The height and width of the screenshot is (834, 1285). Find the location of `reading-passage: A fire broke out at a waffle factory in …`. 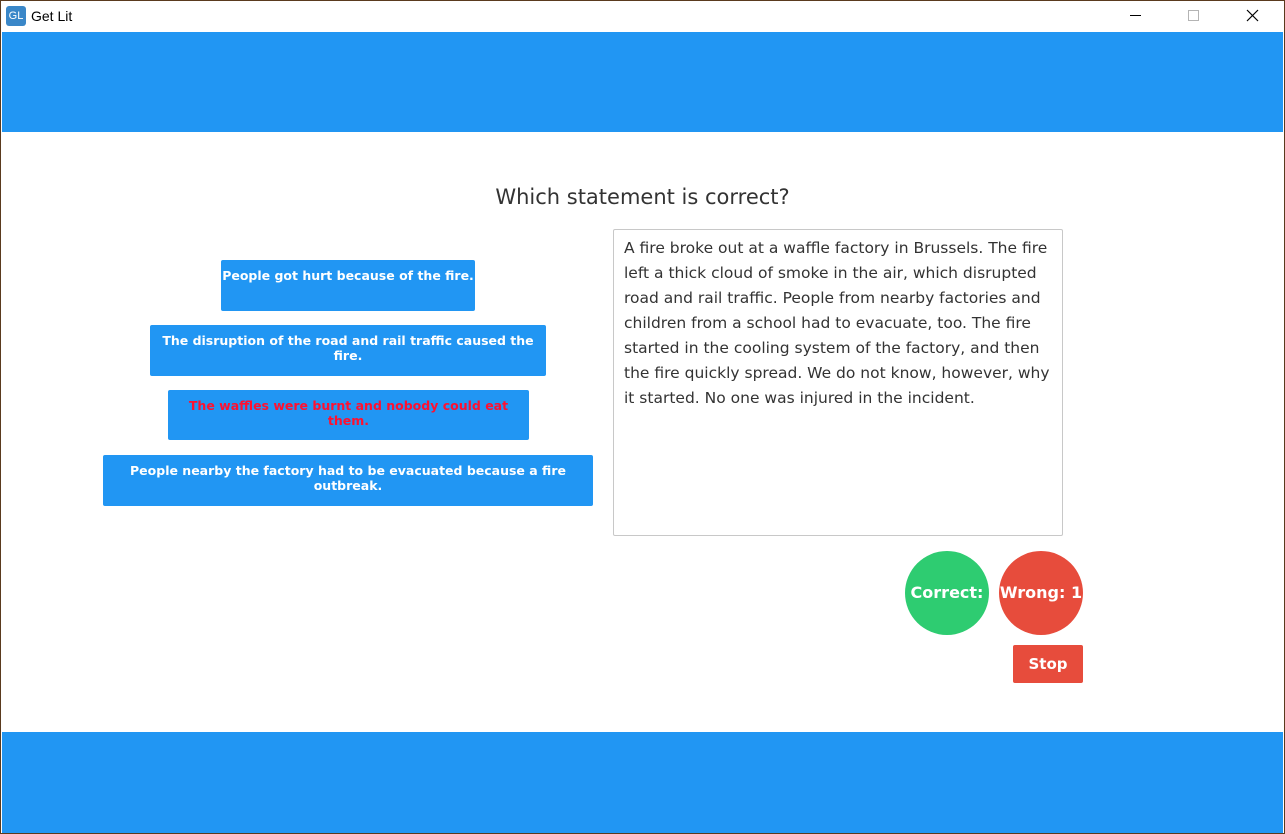

reading-passage: A fire broke out at a waffle factory in … is located at coordinates (838, 382).